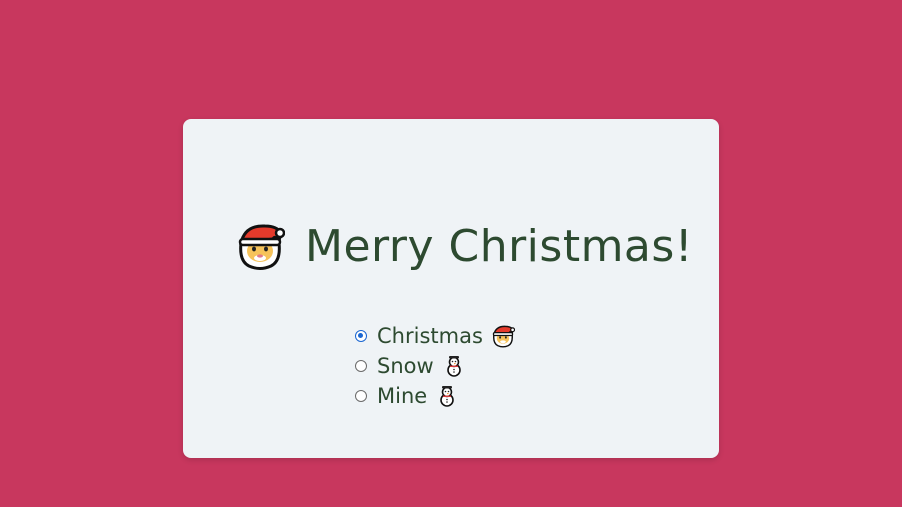 Image resolution: width=902 pixels, height=507 pixels. What do you see at coordinates (430, 336) in the screenshot?
I see `radio-label-christmas: Christmas` at bounding box center [430, 336].